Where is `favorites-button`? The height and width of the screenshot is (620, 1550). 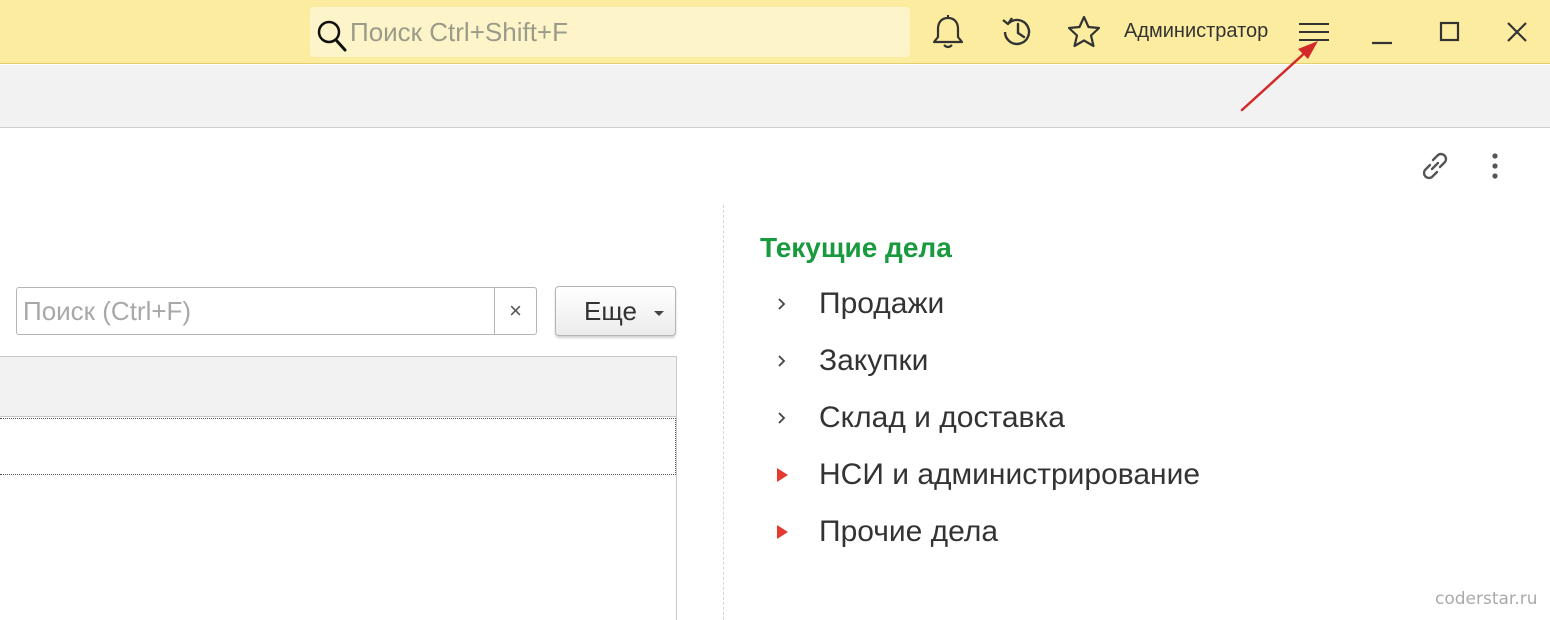 favorites-button is located at coordinates (1084, 32).